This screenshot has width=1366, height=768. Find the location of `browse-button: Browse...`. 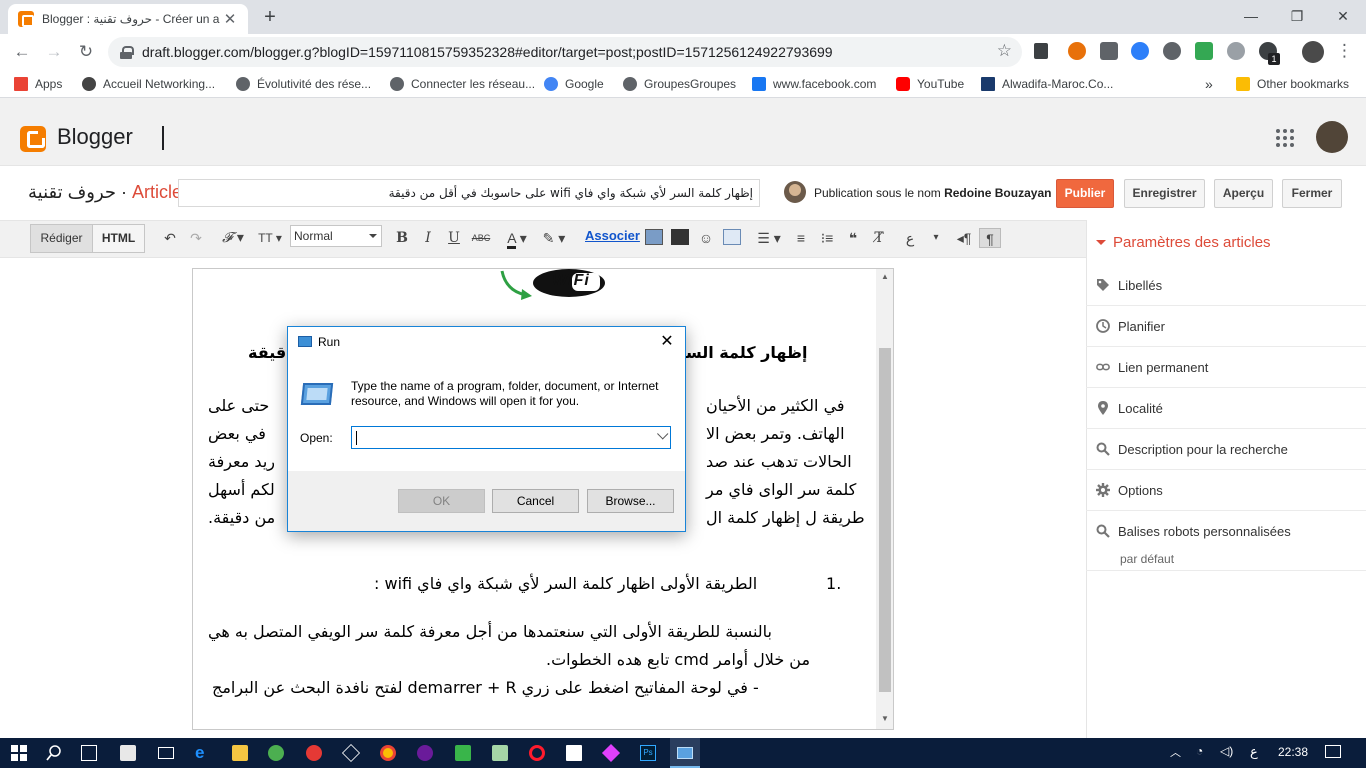

browse-button: Browse... is located at coordinates (630, 501).